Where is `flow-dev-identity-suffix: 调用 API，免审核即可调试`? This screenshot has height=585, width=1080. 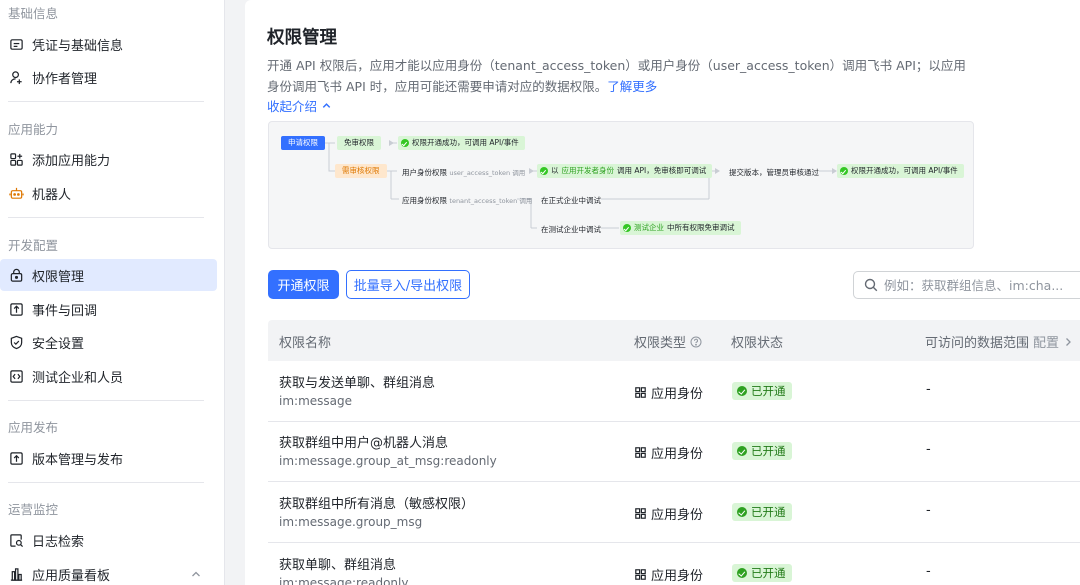 flow-dev-identity-suffix: 调用 API，免审核即可调试 is located at coordinates (662, 170).